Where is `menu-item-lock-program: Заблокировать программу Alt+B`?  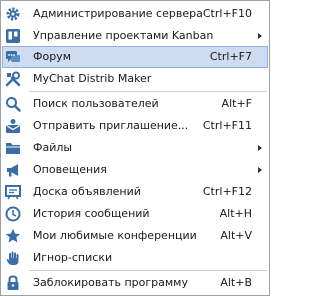 menu-item-lock-program: Заблокировать программу Alt+B is located at coordinates (135, 283).